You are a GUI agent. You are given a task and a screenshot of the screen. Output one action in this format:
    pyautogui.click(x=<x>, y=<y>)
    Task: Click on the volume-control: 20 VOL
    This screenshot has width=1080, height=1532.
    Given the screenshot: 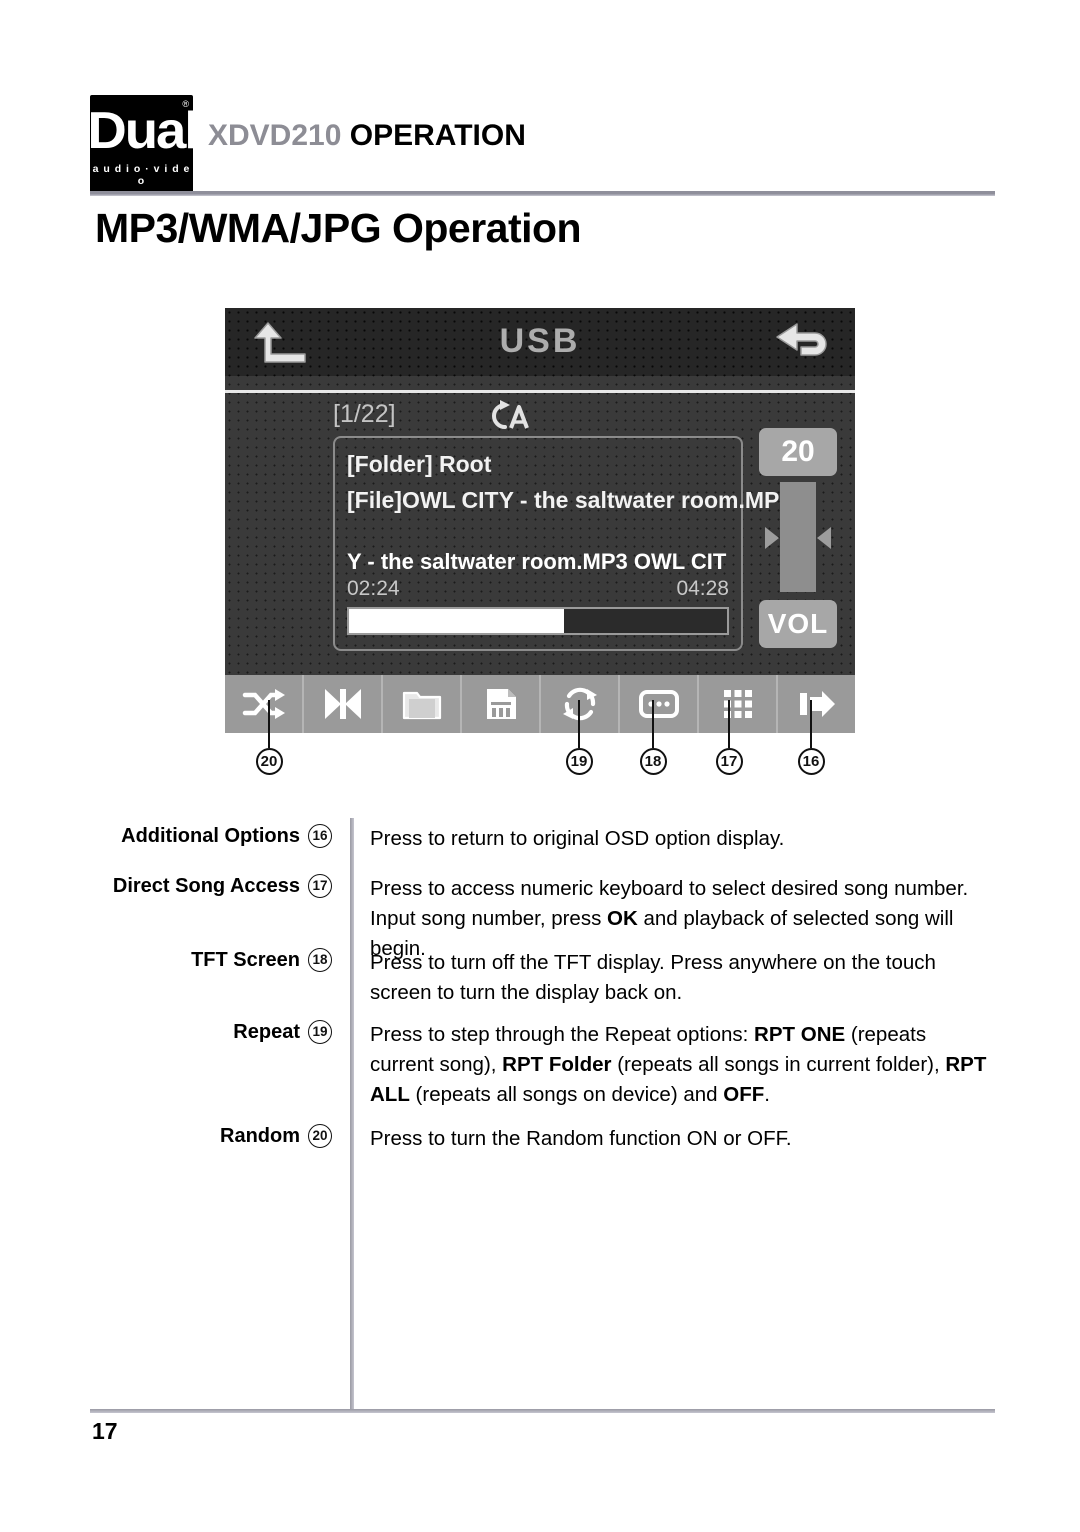 What is the action you would take?
    pyautogui.click(x=798, y=538)
    